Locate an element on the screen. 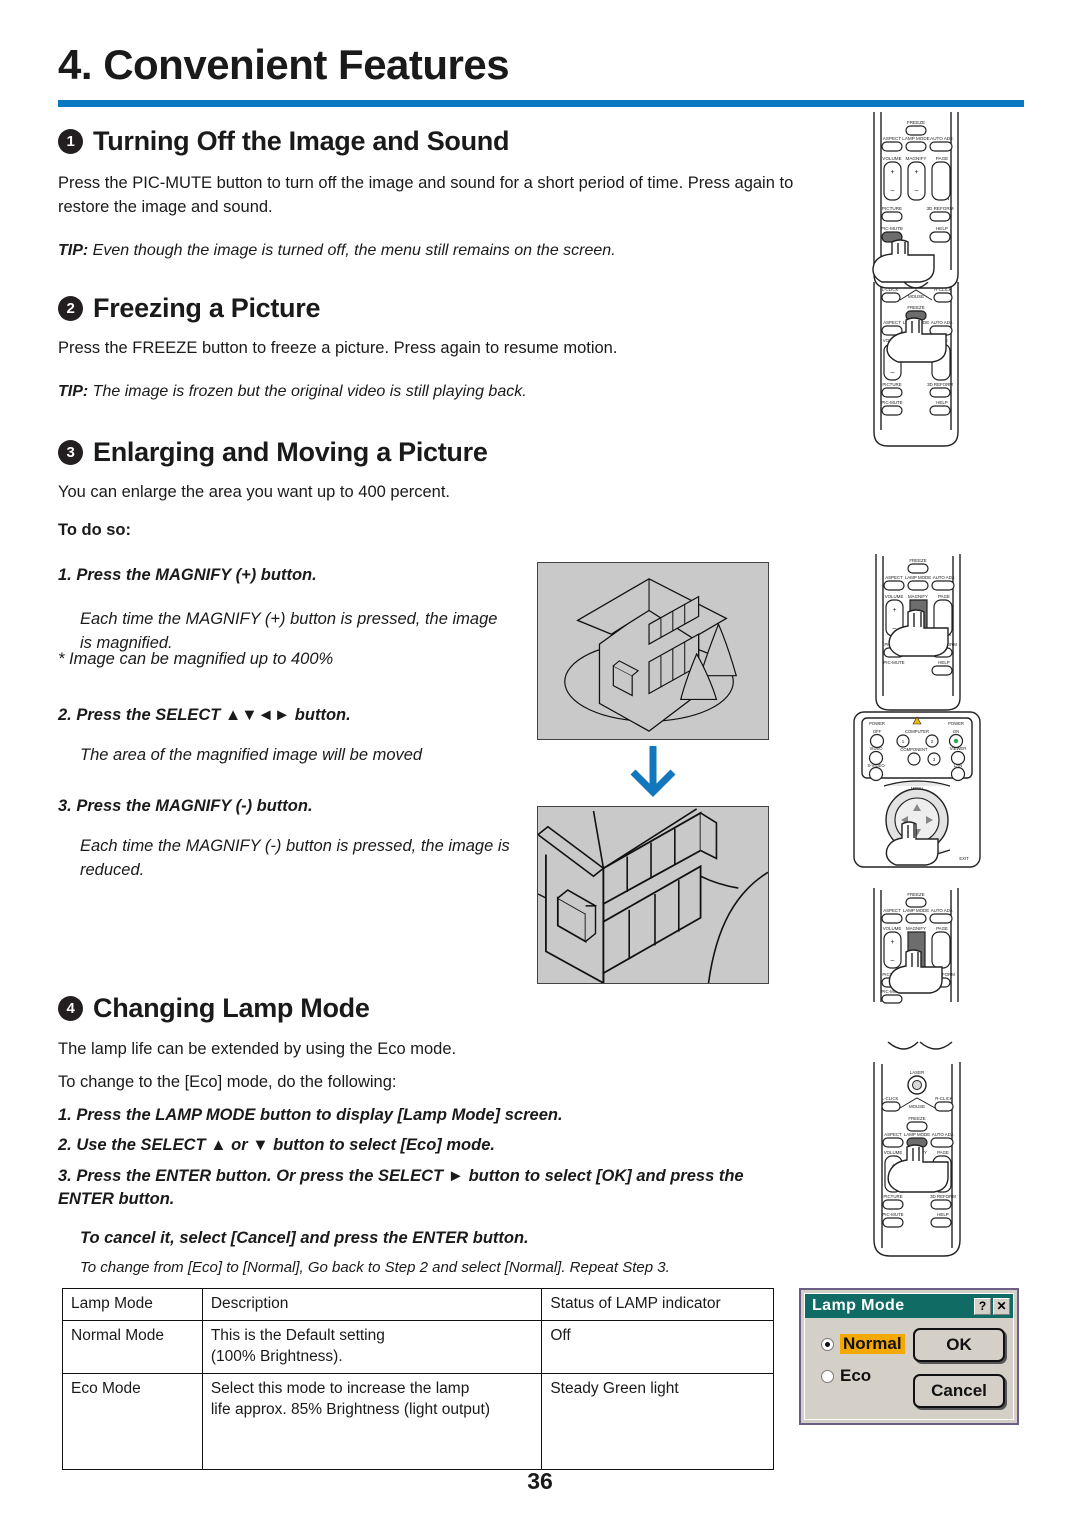 The image size is (1080, 1524). help-icon: ? is located at coordinates (982, 1306).